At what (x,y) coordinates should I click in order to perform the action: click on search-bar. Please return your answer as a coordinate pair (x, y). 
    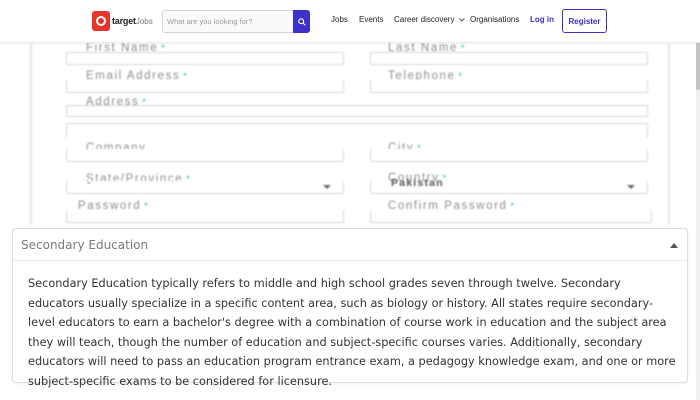
    Looking at the image, I should click on (236, 21).